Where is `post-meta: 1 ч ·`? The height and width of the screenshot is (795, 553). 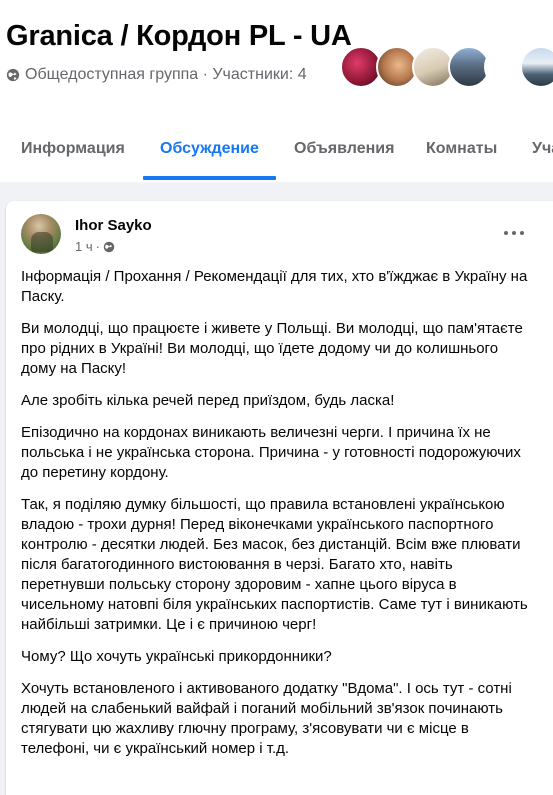 post-meta: 1 ч · is located at coordinates (95, 246).